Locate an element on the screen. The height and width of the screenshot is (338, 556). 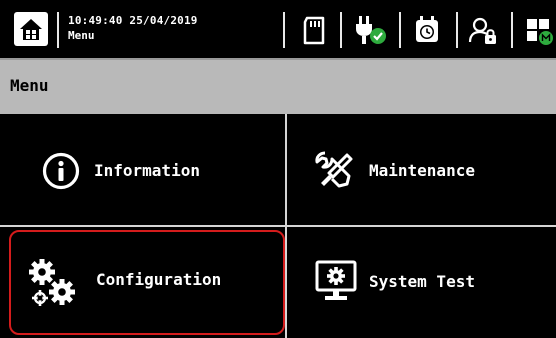
dashboard-icon is located at coordinates (540, 32).